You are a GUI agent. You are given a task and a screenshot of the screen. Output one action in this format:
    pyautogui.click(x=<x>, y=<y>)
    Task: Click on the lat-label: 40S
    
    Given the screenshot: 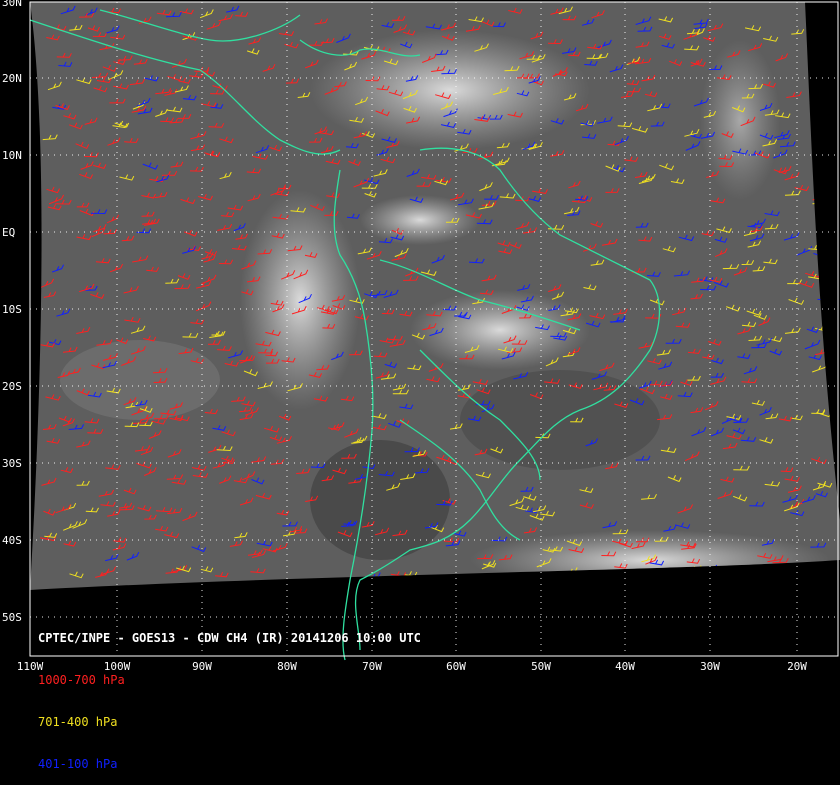 What is the action you would take?
    pyautogui.click(x=12, y=540)
    